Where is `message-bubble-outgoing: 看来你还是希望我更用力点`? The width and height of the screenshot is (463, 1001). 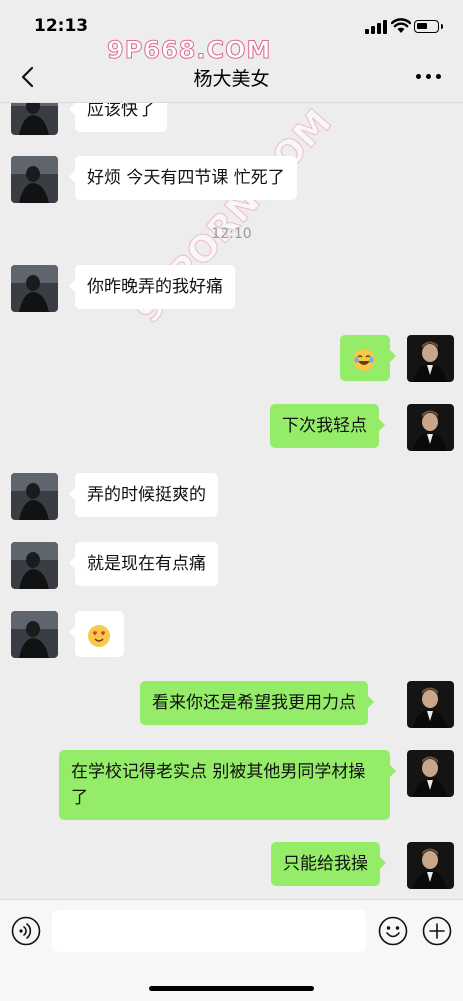
message-bubble-outgoing: 看来你还是希望我更用力点 is located at coordinates (257, 703).